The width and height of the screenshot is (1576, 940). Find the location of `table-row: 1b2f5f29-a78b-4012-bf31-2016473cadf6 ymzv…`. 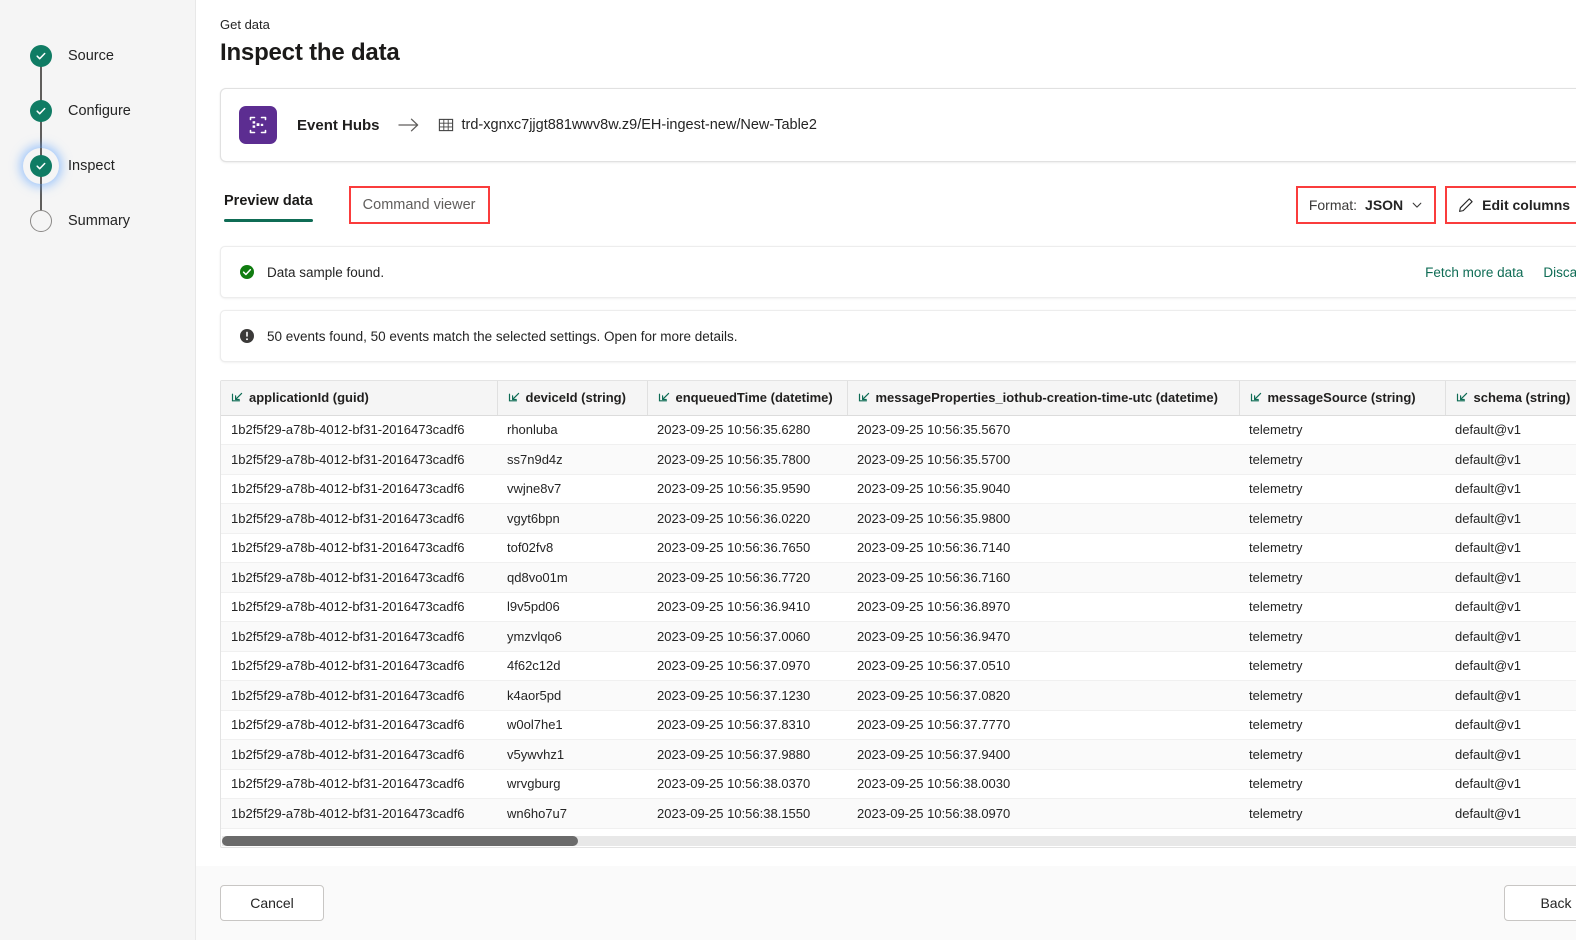

table-row: 1b2f5f29-a78b-4012-bf31-2016473cadf6 ymzv… is located at coordinates (898, 636).